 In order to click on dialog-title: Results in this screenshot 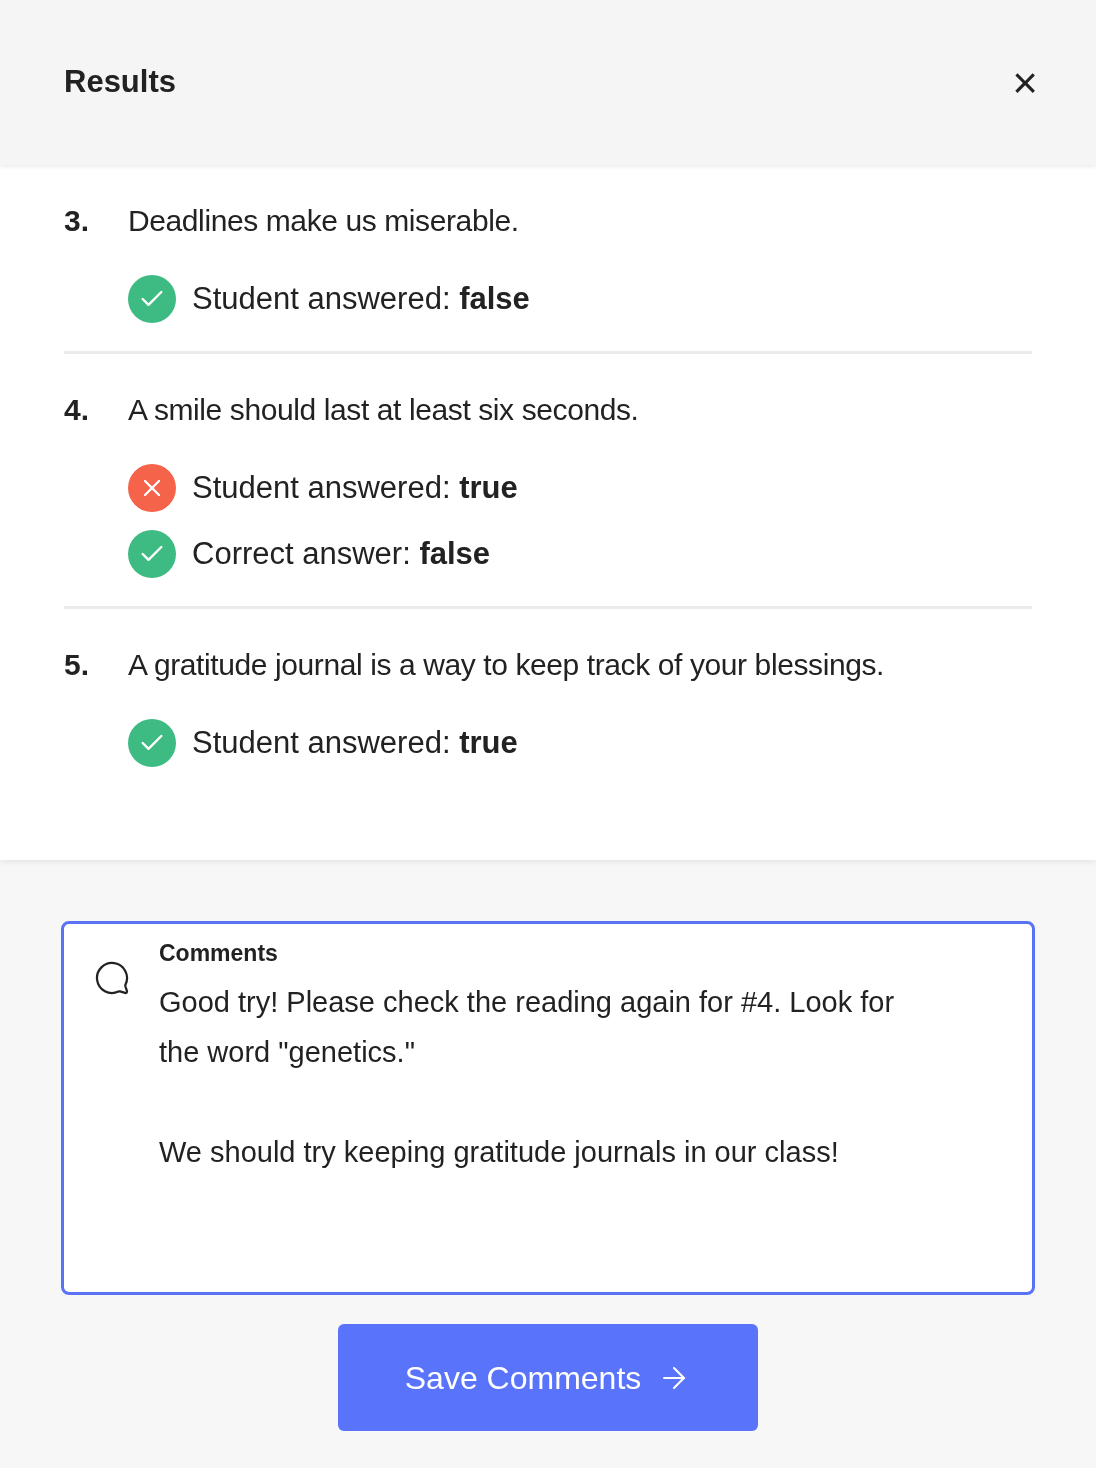, I will do `click(120, 82)`.